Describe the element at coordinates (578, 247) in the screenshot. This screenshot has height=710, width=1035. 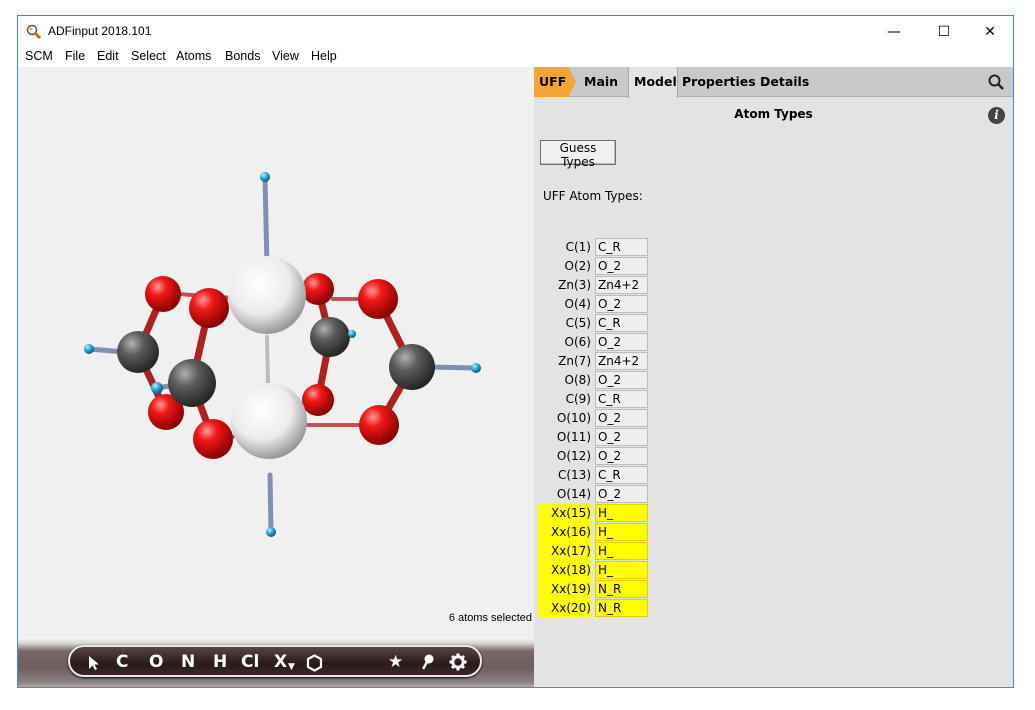
I see `atom-label: C(1)` at that location.